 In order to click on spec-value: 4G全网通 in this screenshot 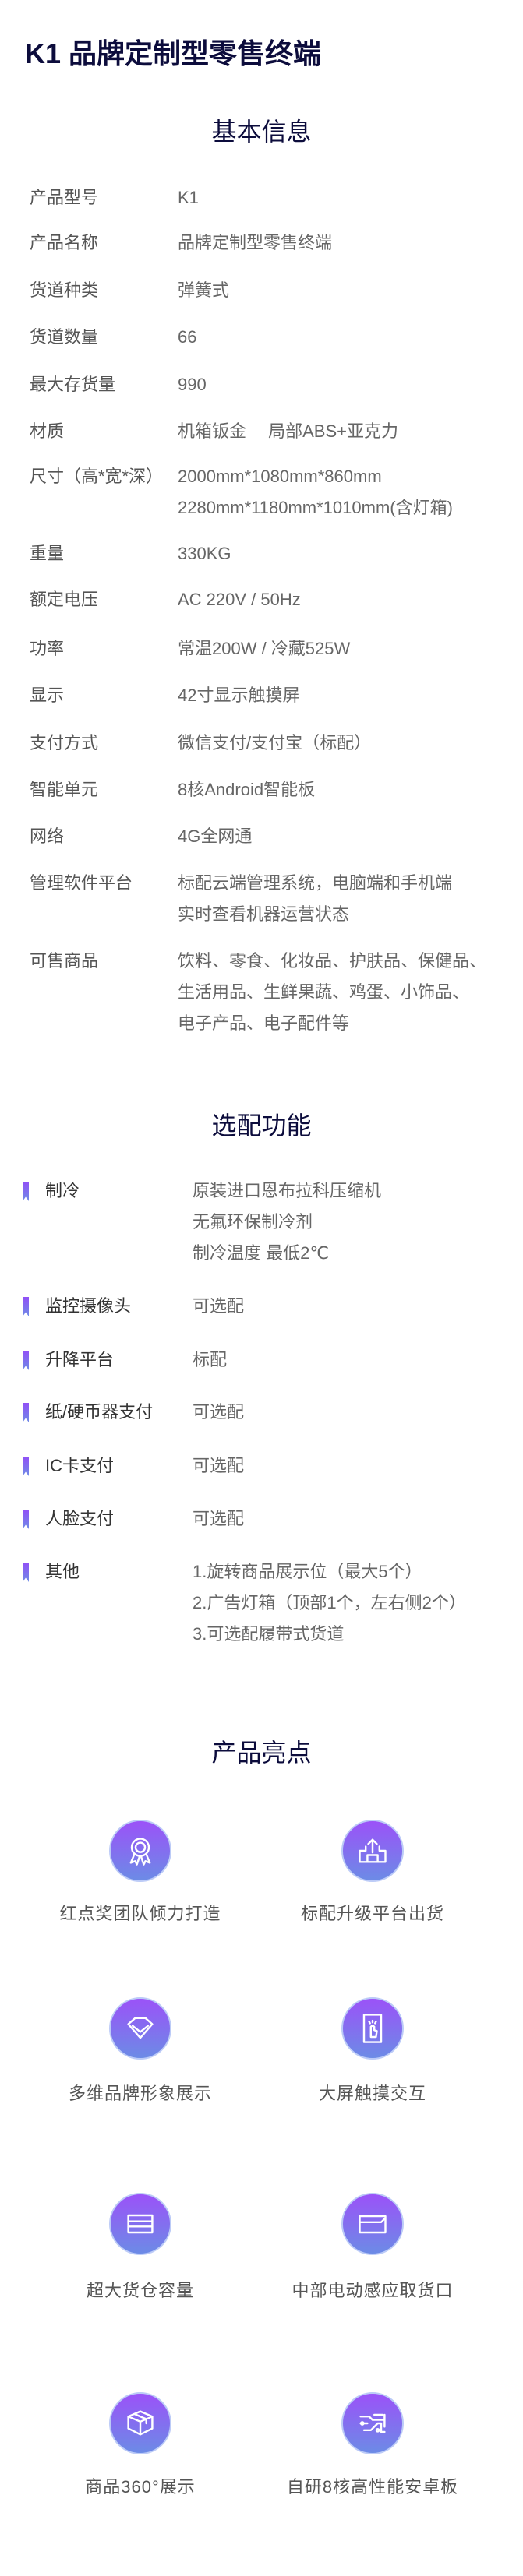, I will do `click(215, 836)`.